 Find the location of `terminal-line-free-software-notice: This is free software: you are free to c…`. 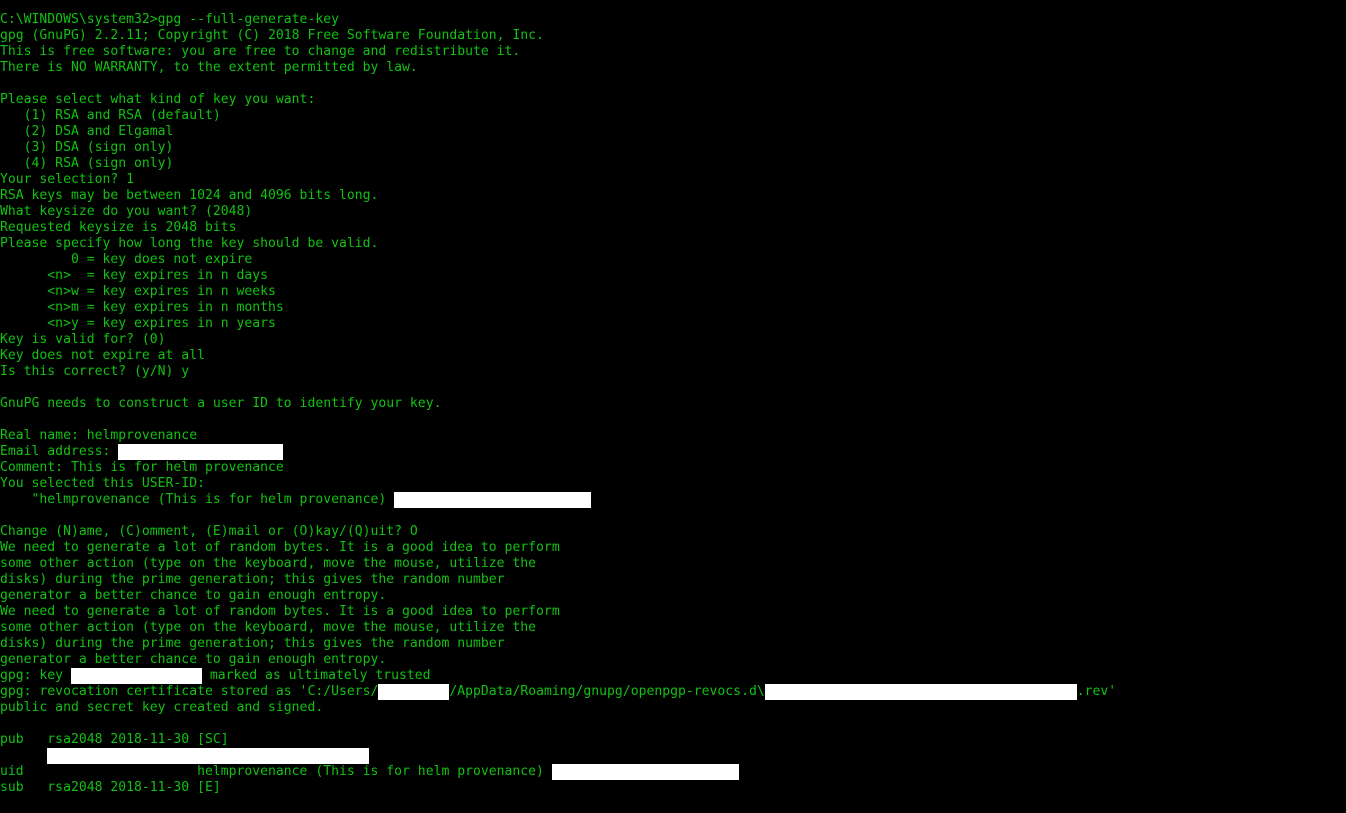

terminal-line-free-software-notice: This is free software: you are free to c… is located at coordinates (673, 52).